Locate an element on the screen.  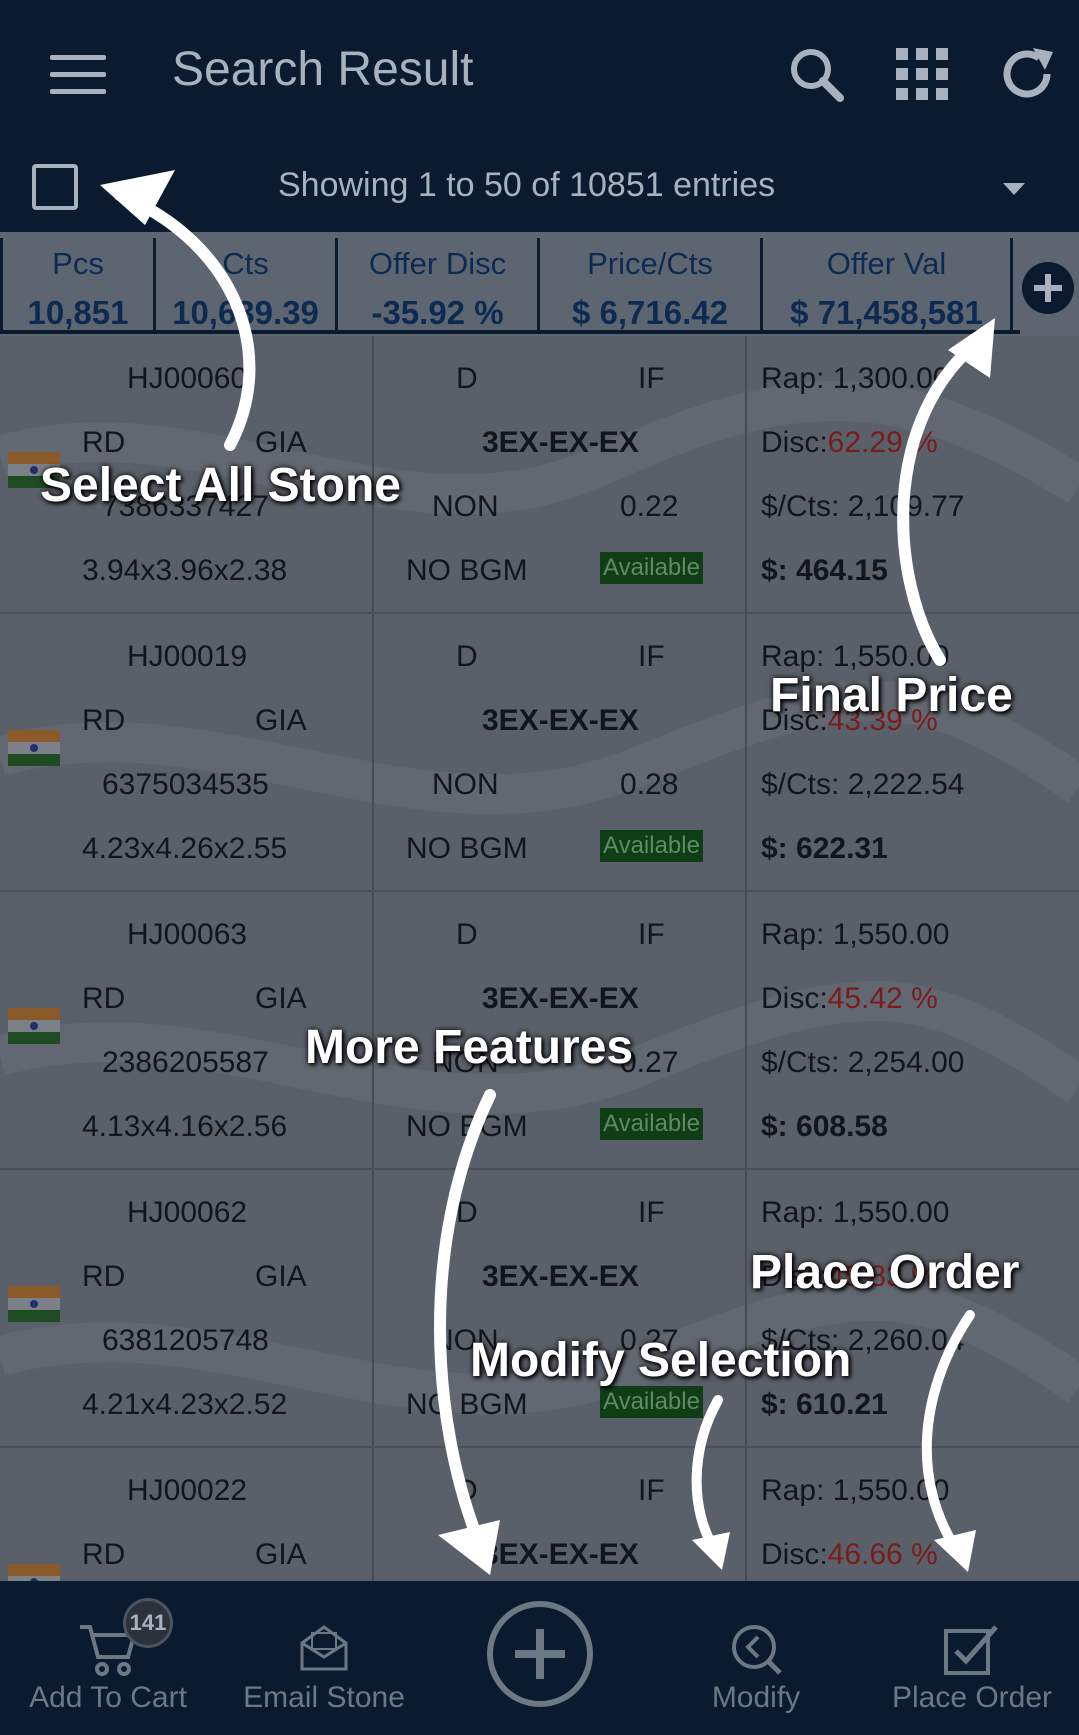
report-number: 6375034535 is located at coordinates (185, 785).